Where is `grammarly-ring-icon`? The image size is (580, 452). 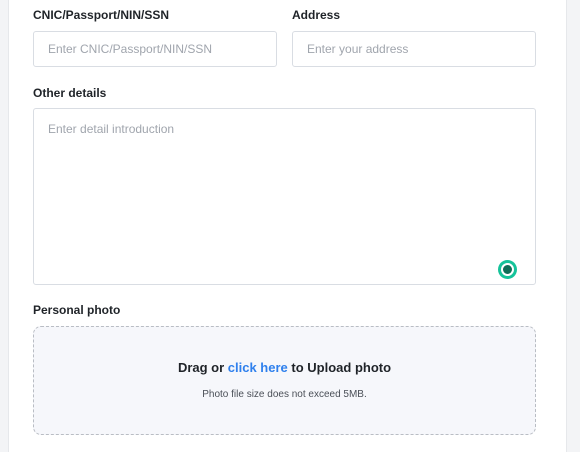 grammarly-ring-icon is located at coordinates (507, 269).